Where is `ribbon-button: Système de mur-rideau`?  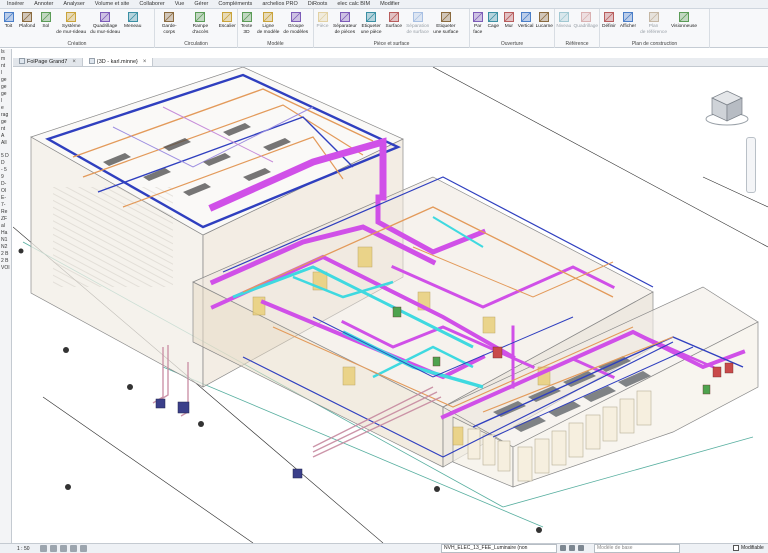 ribbon-button: Système de mur-rideau is located at coordinates (71, 24).